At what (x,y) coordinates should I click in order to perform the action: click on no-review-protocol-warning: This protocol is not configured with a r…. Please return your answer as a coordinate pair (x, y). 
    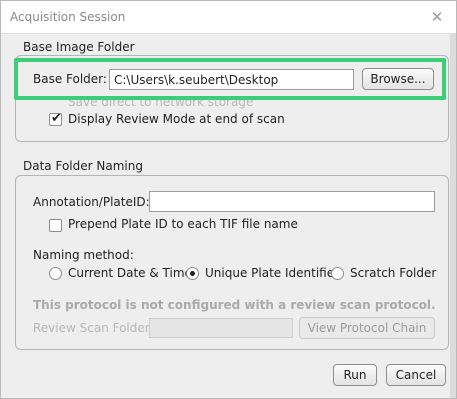
    Looking at the image, I should click on (234, 305).